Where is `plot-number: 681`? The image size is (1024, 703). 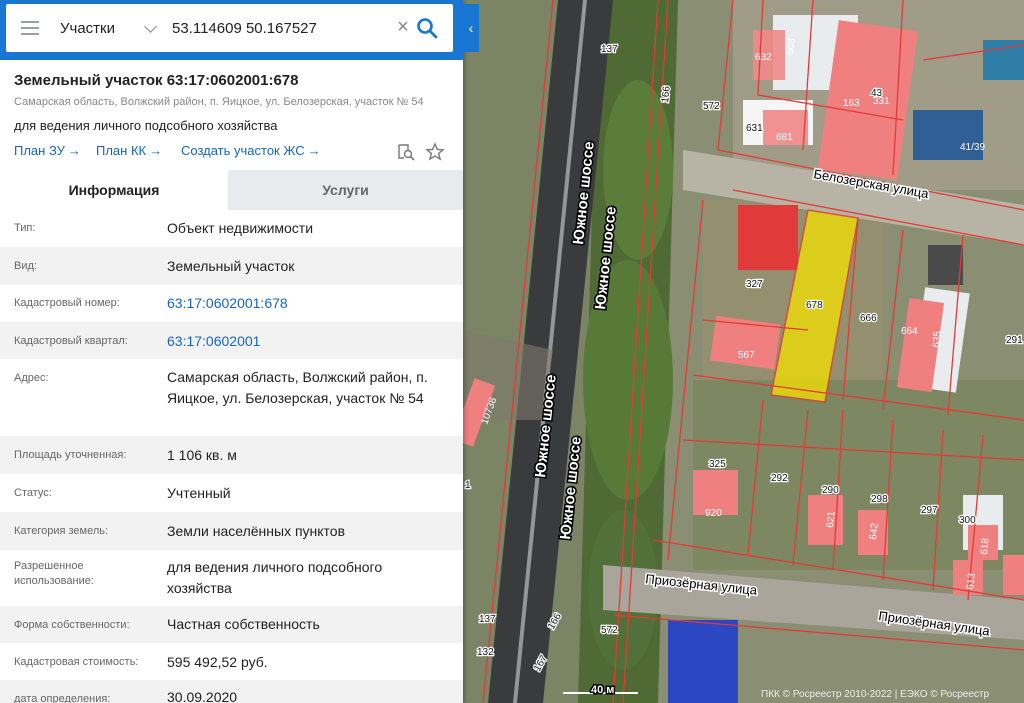 plot-number: 681 is located at coordinates (784, 137).